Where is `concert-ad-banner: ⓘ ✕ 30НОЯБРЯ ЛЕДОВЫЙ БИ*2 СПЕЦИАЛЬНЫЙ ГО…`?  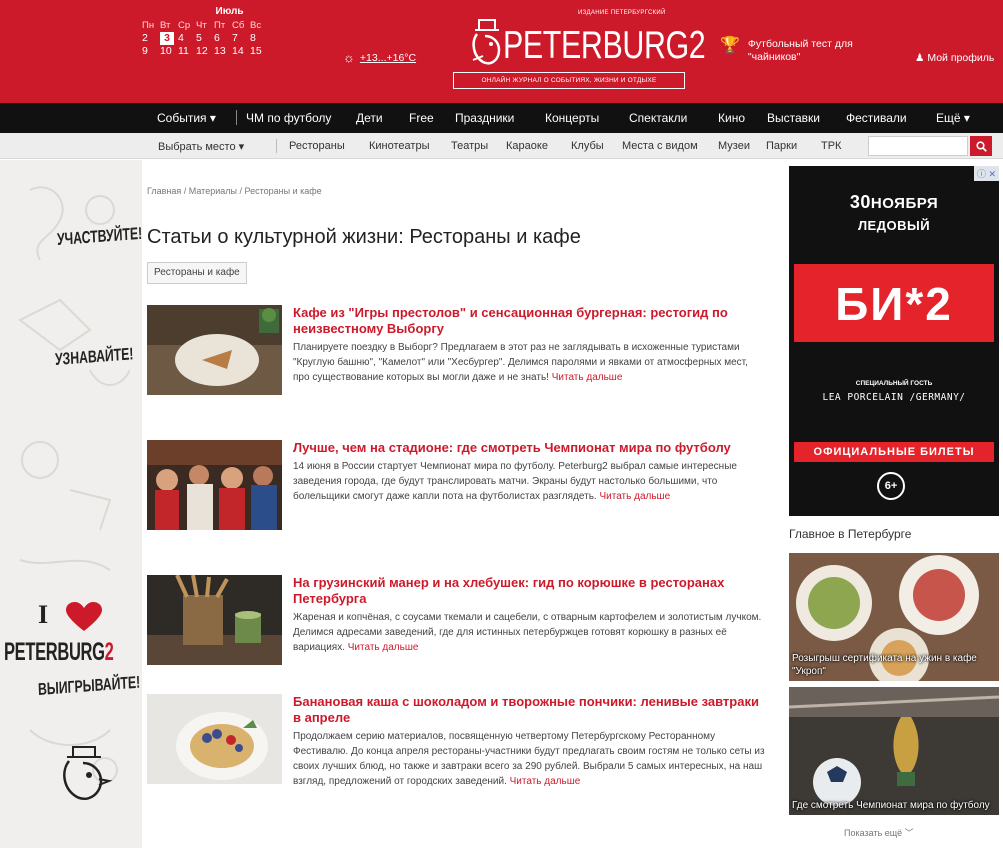
concert-ad-banner: ⓘ ✕ 30НОЯБРЯ ЛЕДОВЫЙ БИ*2 СПЕЦИАЛЬНЫЙ ГО… is located at coordinates (894, 341).